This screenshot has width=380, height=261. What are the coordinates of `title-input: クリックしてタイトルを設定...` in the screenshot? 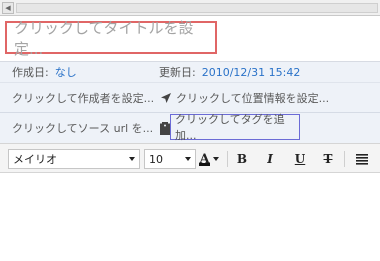 It's located at (111, 38).